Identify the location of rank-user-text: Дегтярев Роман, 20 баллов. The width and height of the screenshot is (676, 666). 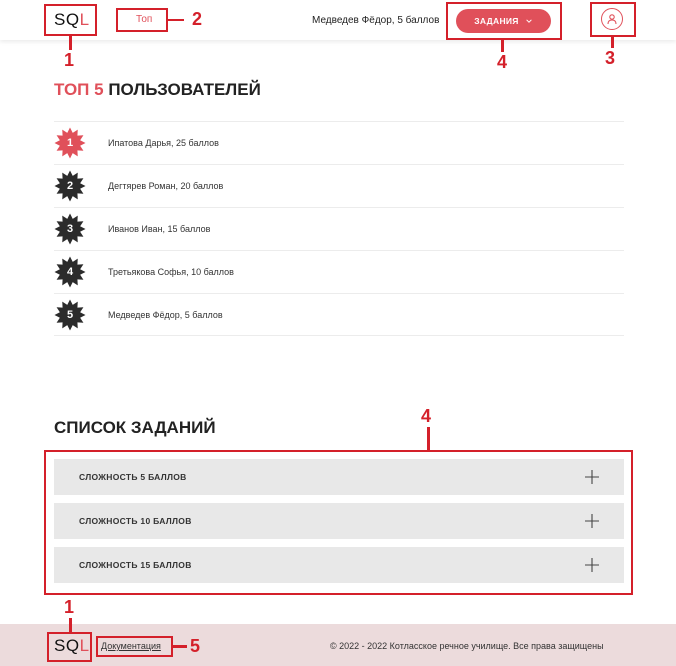
(166, 186).